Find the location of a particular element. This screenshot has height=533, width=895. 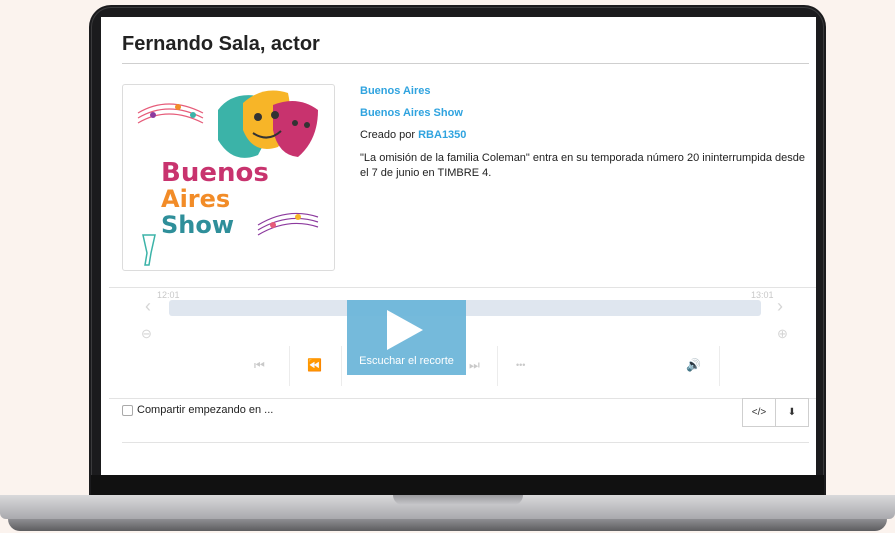

play-button: Escuchar el recorte is located at coordinates (406, 337).